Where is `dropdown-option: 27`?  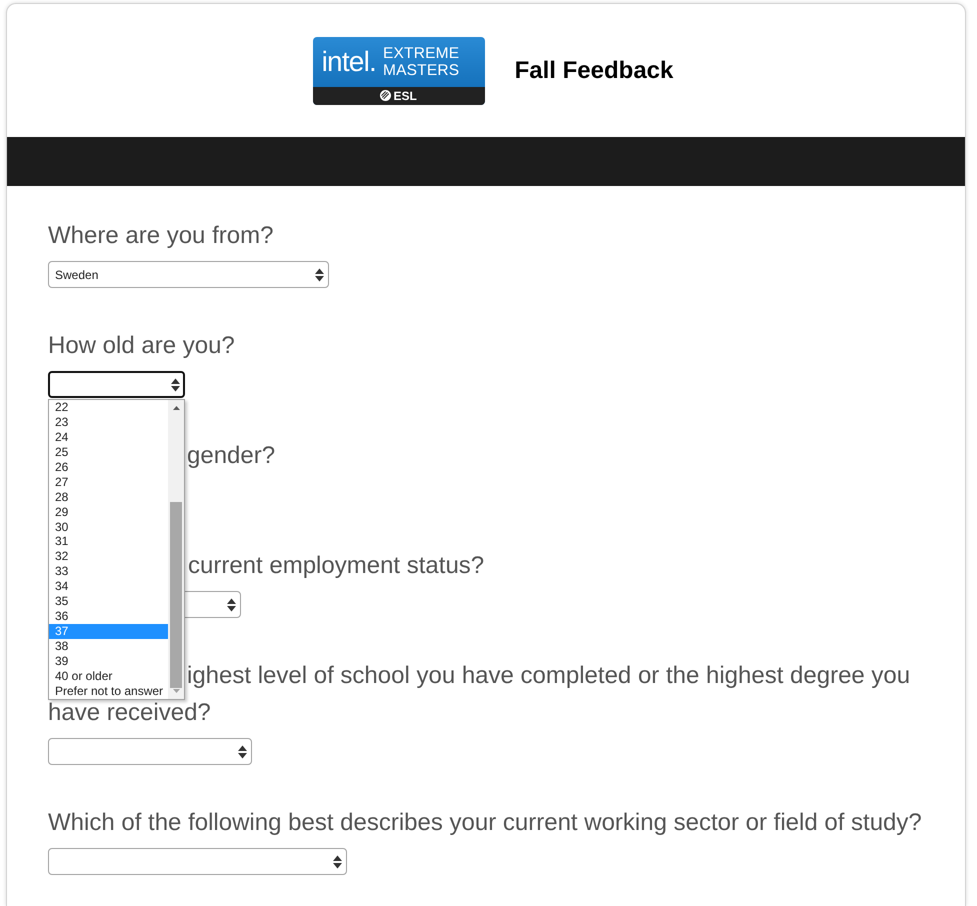 dropdown-option: 27 is located at coordinates (108, 482).